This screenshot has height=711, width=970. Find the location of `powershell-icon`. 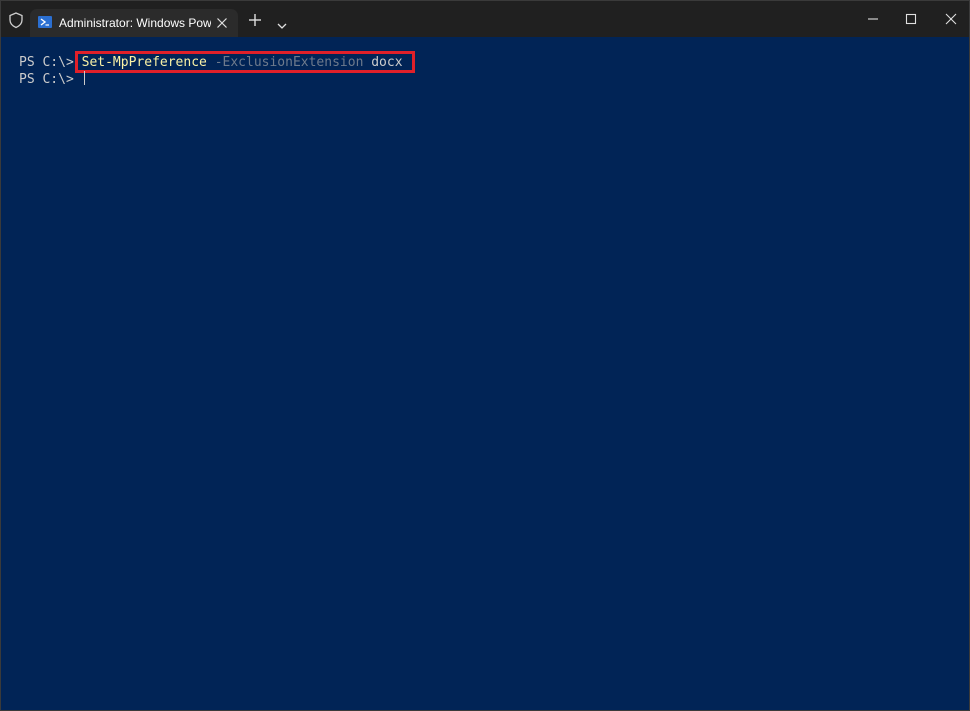

powershell-icon is located at coordinates (45, 22).